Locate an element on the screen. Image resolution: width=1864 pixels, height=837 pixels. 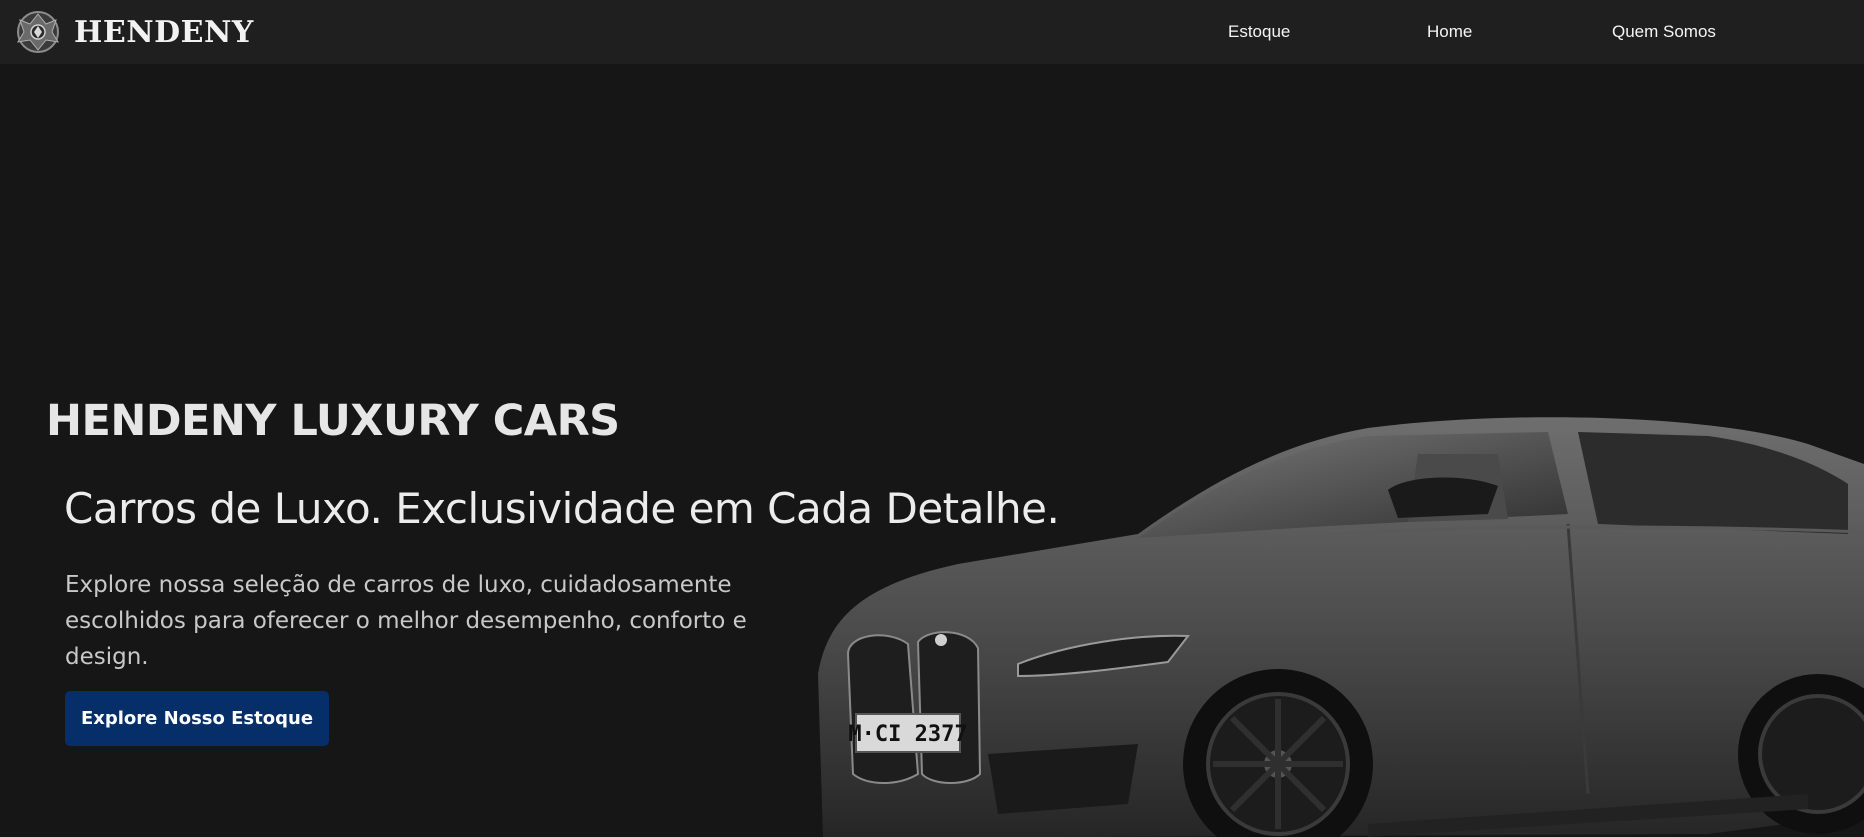
brand: HENDENY is located at coordinates (132, 32).